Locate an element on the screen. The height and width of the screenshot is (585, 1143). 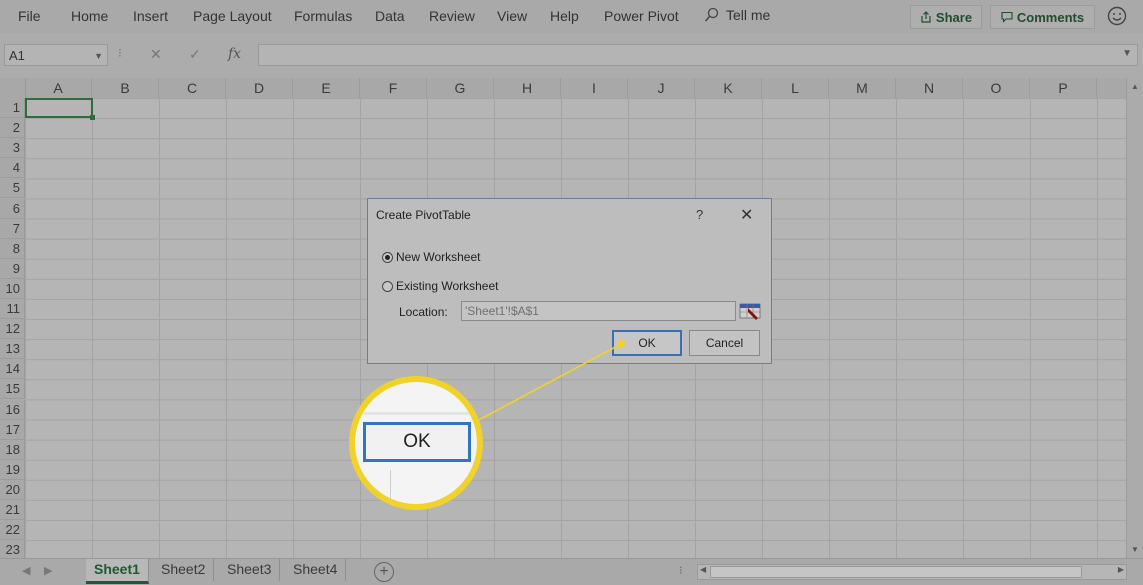
active-cell-a1 is located at coordinates (60, 109).